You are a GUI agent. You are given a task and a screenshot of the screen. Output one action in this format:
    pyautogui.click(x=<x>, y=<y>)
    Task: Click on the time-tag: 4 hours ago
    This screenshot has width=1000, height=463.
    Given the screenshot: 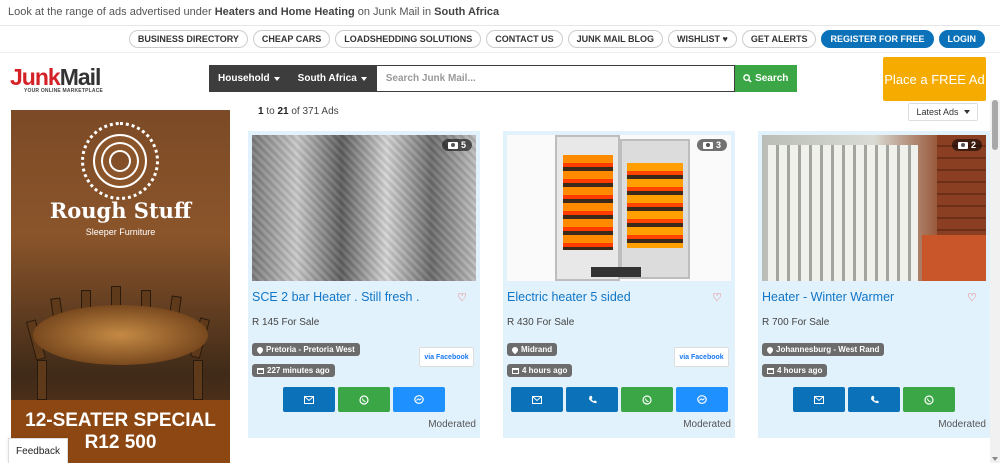 What is the action you would take?
    pyautogui.click(x=540, y=370)
    